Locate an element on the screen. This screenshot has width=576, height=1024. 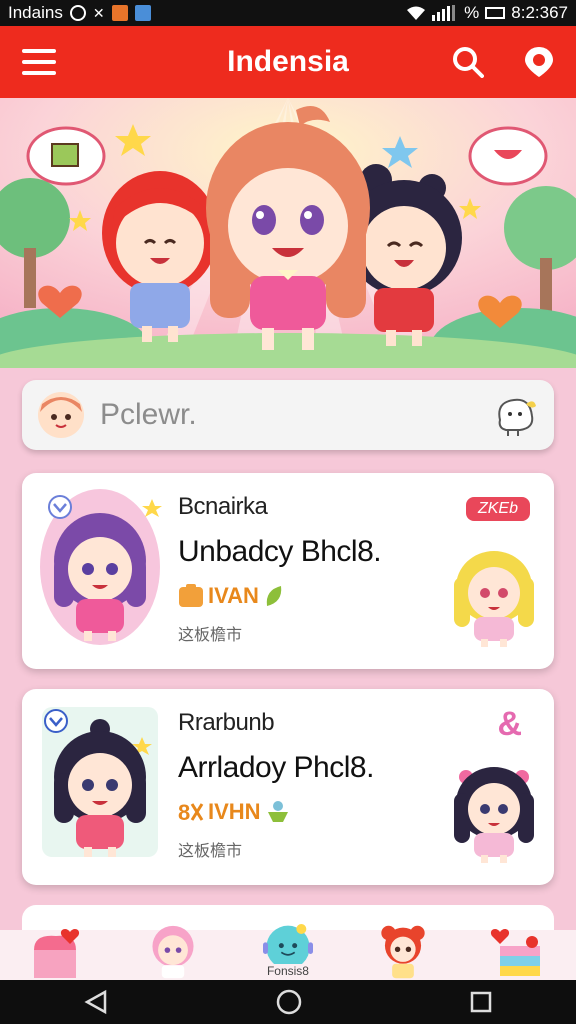
carrier-text: Indains is located at coordinates (35, 12).